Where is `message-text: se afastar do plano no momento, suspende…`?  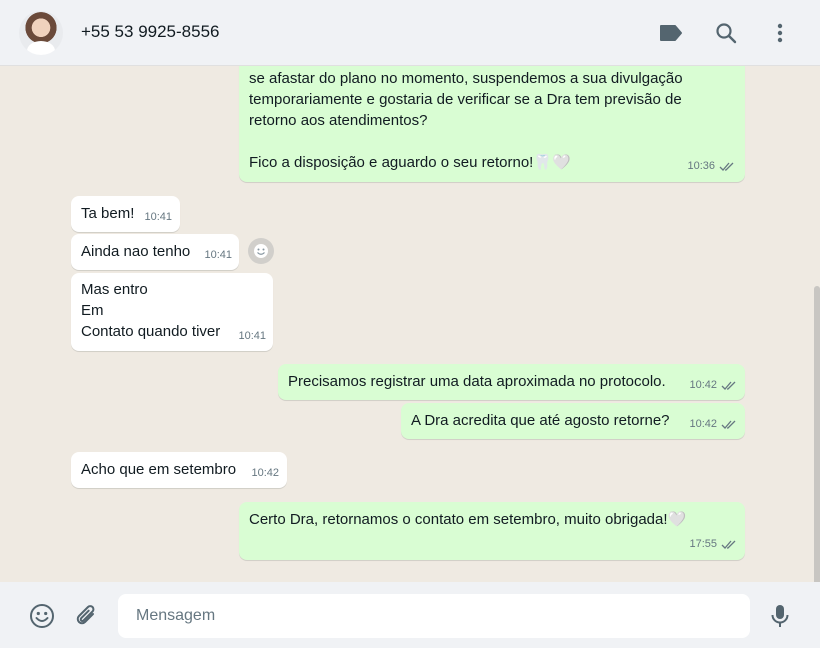 message-text: se afastar do plano no momento, suspende… is located at coordinates (466, 120).